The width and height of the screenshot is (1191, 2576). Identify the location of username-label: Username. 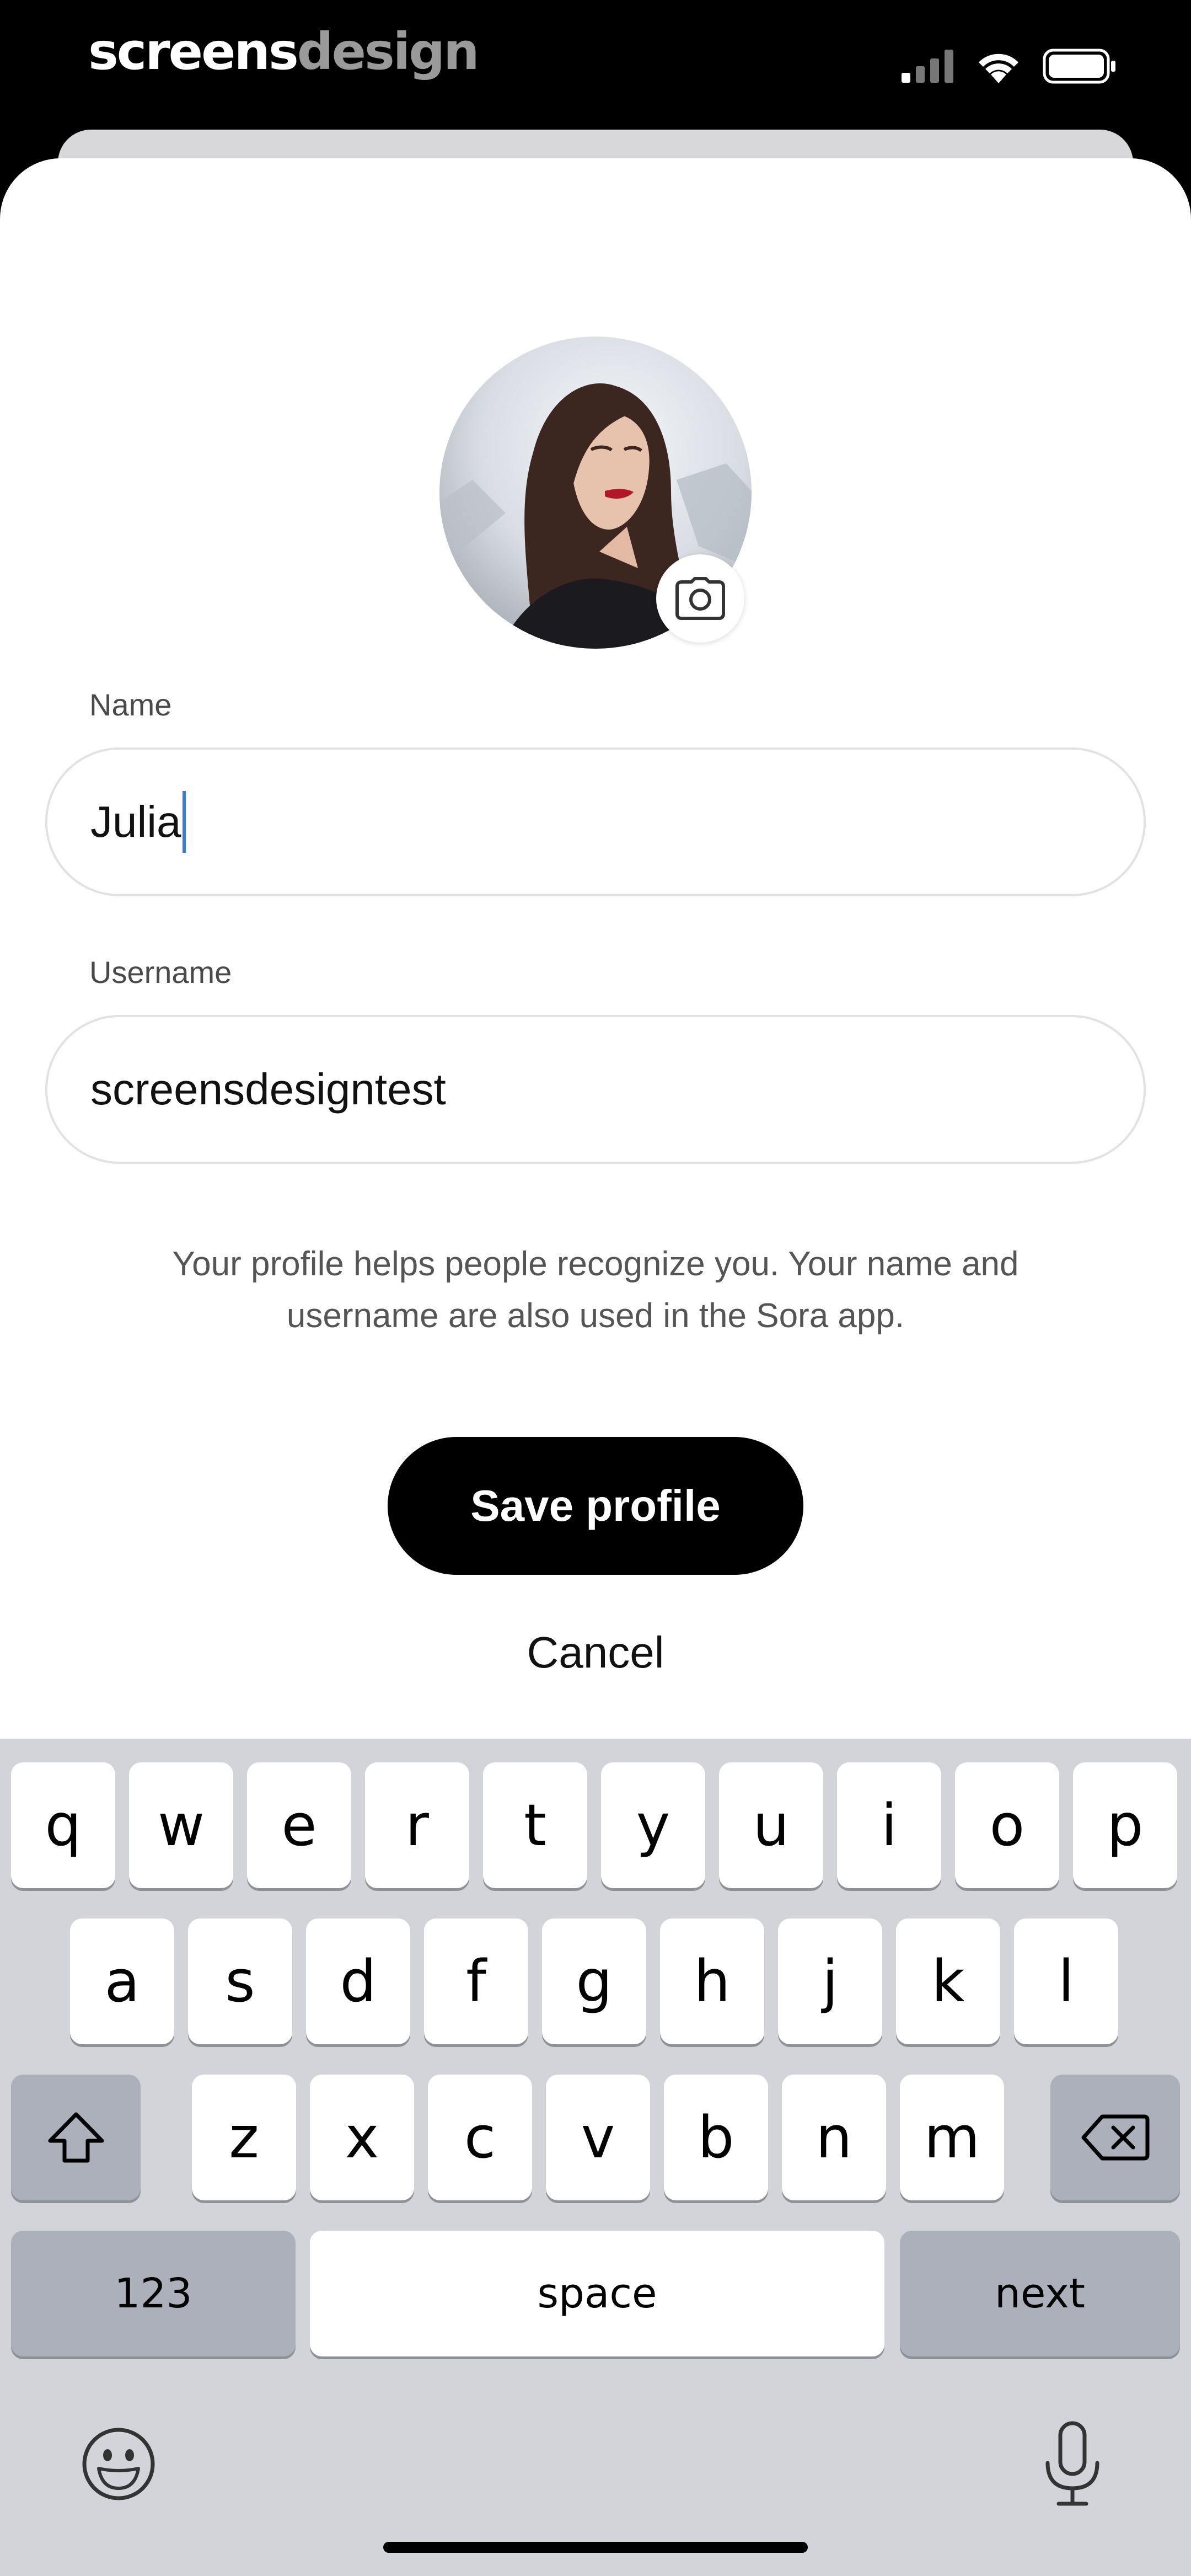
(160, 972).